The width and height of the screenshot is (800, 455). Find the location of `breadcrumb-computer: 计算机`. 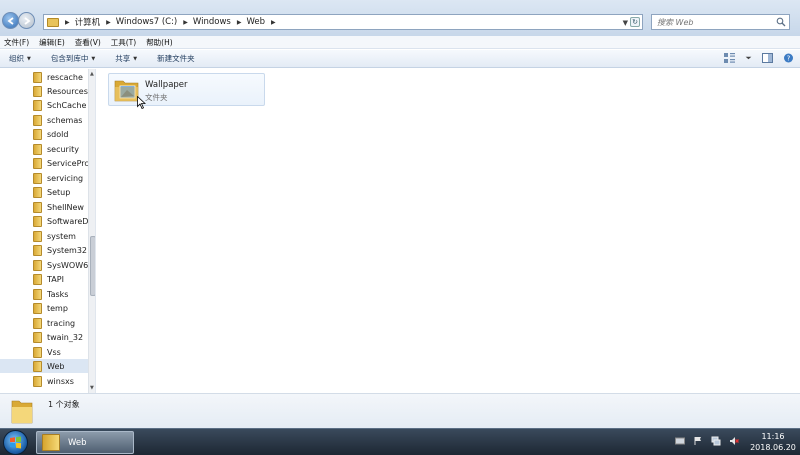

breadcrumb-computer: 计算机 is located at coordinates (88, 22).